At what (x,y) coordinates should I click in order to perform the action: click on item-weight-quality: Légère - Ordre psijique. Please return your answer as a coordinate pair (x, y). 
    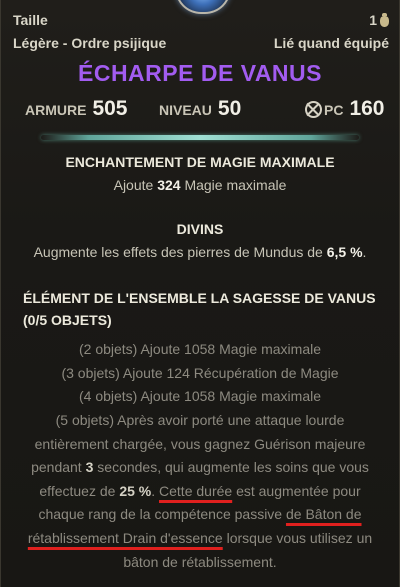
    Looking at the image, I should click on (90, 43).